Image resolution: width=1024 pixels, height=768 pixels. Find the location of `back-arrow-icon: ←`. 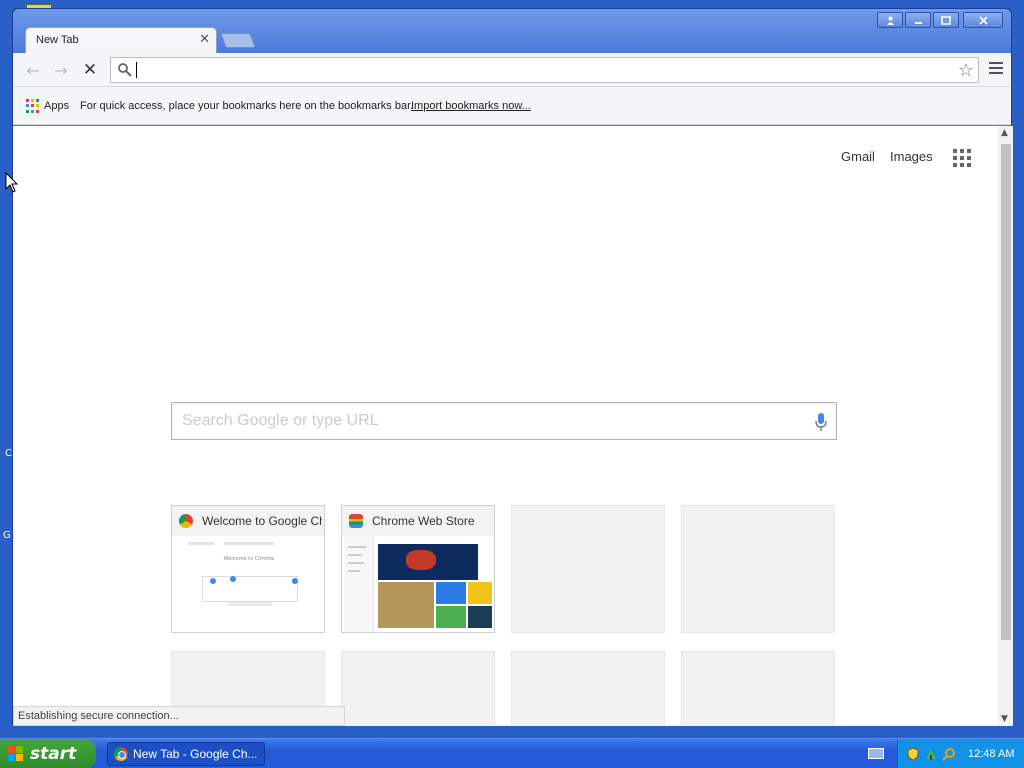

back-arrow-icon: ← is located at coordinates (33, 70).